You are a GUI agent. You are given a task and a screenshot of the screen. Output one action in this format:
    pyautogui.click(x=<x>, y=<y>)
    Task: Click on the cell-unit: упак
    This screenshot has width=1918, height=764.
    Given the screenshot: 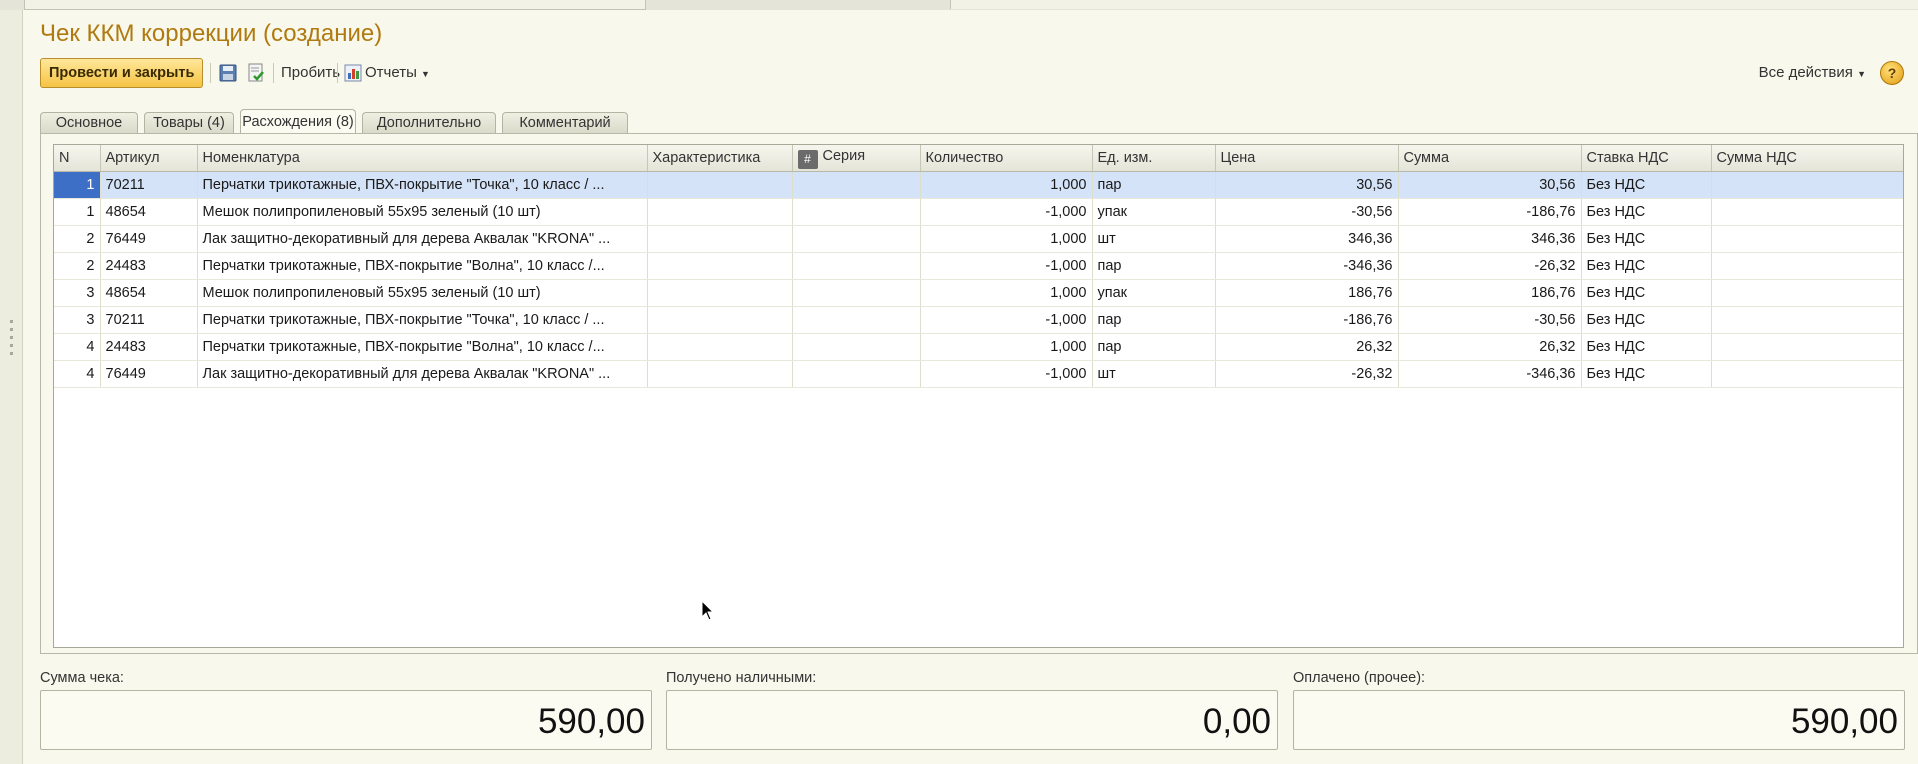 What is the action you would take?
    pyautogui.click(x=1154, y=212)
    